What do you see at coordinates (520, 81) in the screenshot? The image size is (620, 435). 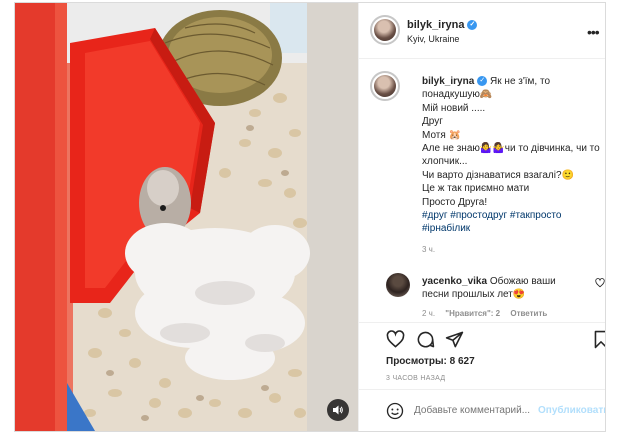 I see `caption-line: Як не з'їм, то` at bounding box center [520, 81].